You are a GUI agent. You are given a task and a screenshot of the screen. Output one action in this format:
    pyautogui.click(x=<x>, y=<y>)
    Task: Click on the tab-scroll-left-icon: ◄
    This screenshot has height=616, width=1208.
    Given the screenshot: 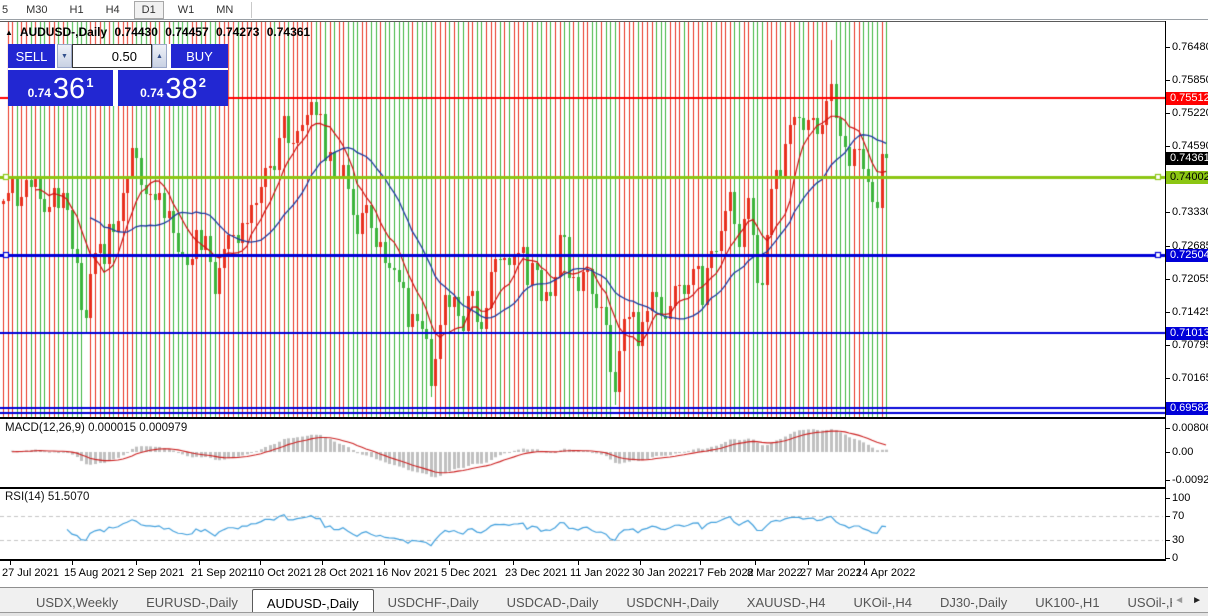 What is the action you would take?
    pyautogui.click(x=1179, y=600)
    